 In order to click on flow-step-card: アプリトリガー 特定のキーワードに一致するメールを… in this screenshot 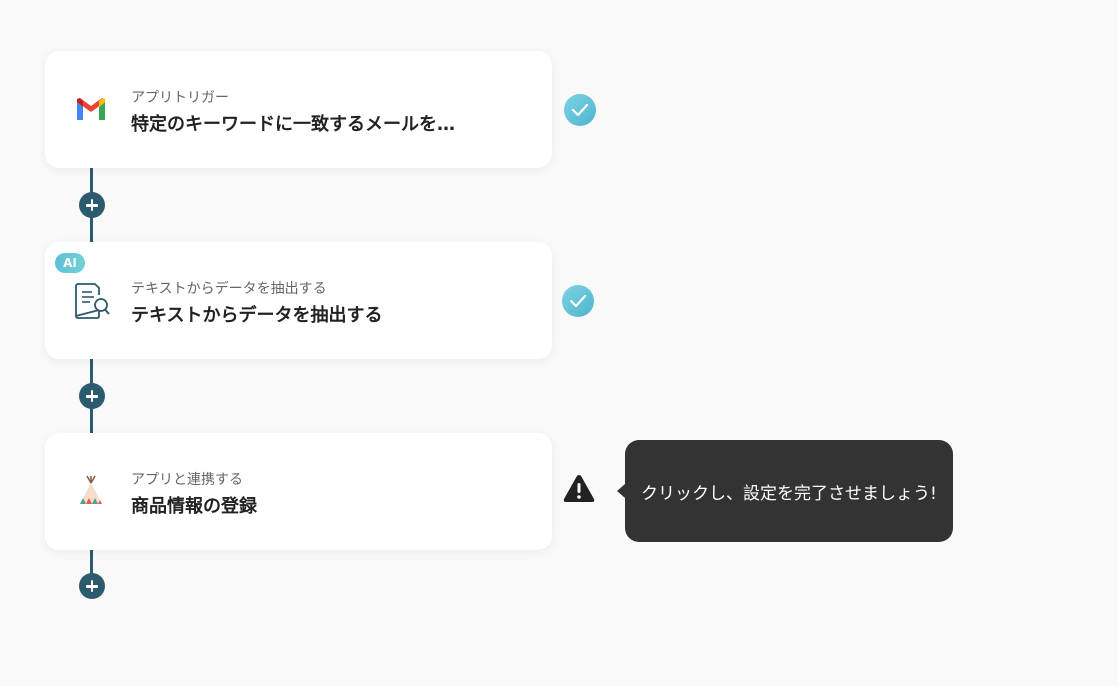, I will do `click(298, 109)`.